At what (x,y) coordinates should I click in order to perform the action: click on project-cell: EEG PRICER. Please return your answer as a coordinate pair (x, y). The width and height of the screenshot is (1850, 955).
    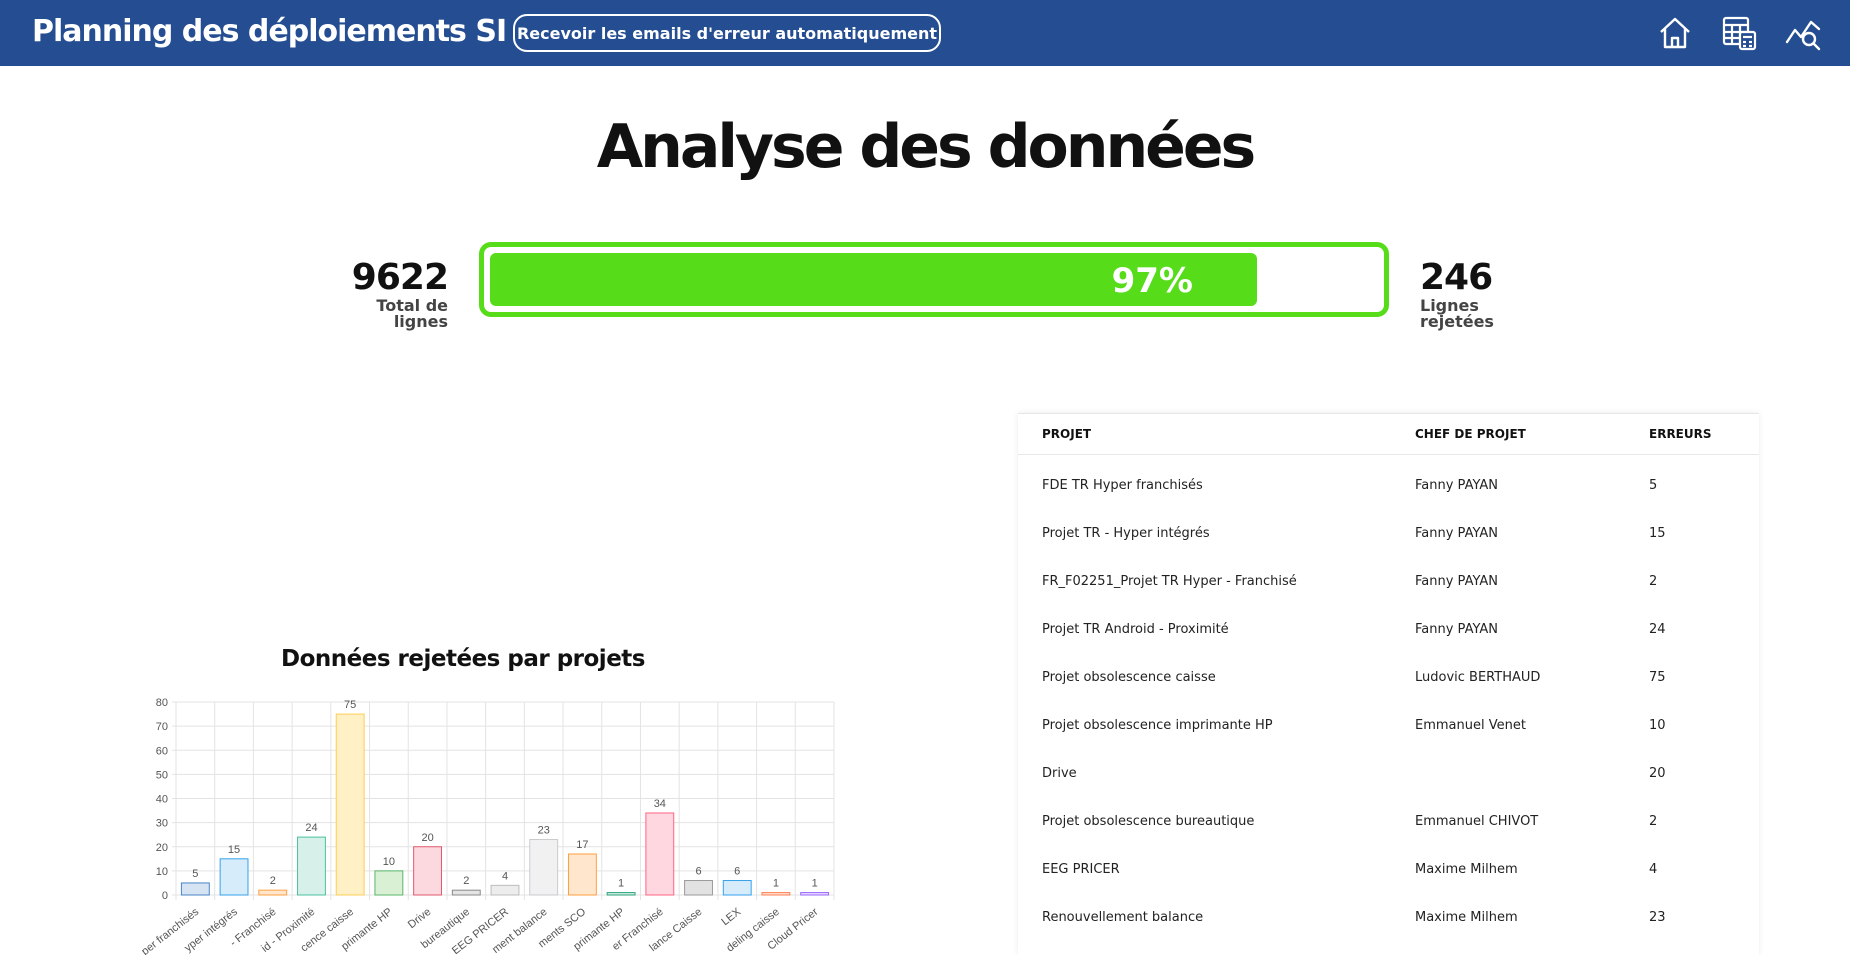
    Looking at the image, I should click on (1081, 869).